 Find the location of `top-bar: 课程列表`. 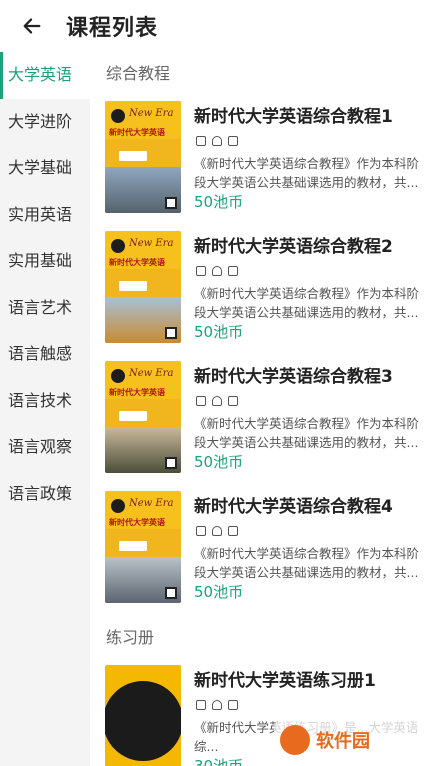

top-bar: 课程列表 is located at coordinates (221, 26).